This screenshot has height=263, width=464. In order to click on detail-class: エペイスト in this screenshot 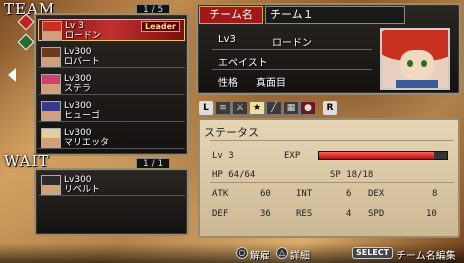, I will do `click(243, 63)`.